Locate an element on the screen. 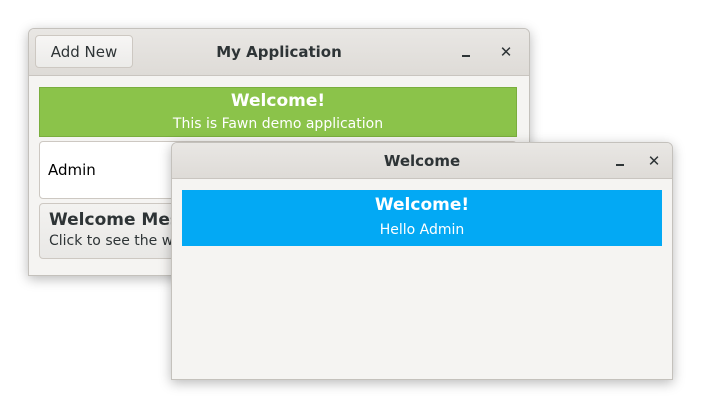  dialog-title: Welcome is located at coordinates (422, 160).